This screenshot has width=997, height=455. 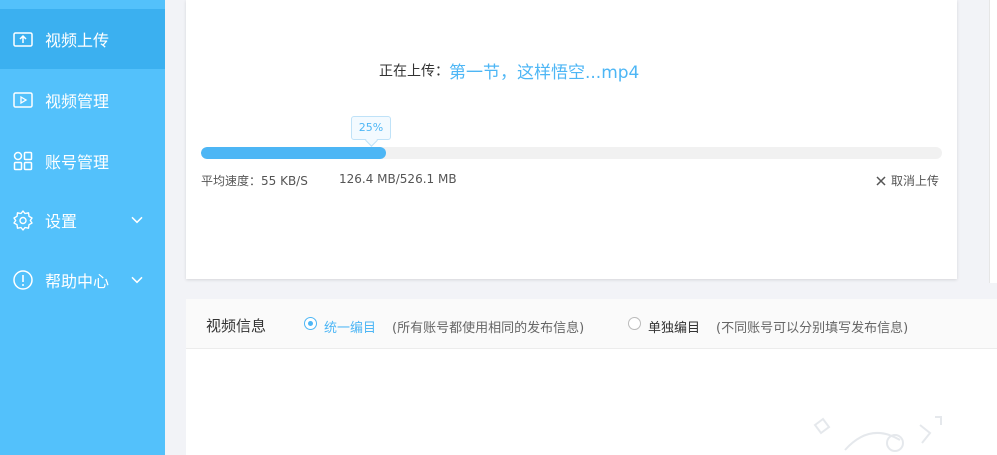 I want to click on info-circle-icon, so click(x=23, y=280).